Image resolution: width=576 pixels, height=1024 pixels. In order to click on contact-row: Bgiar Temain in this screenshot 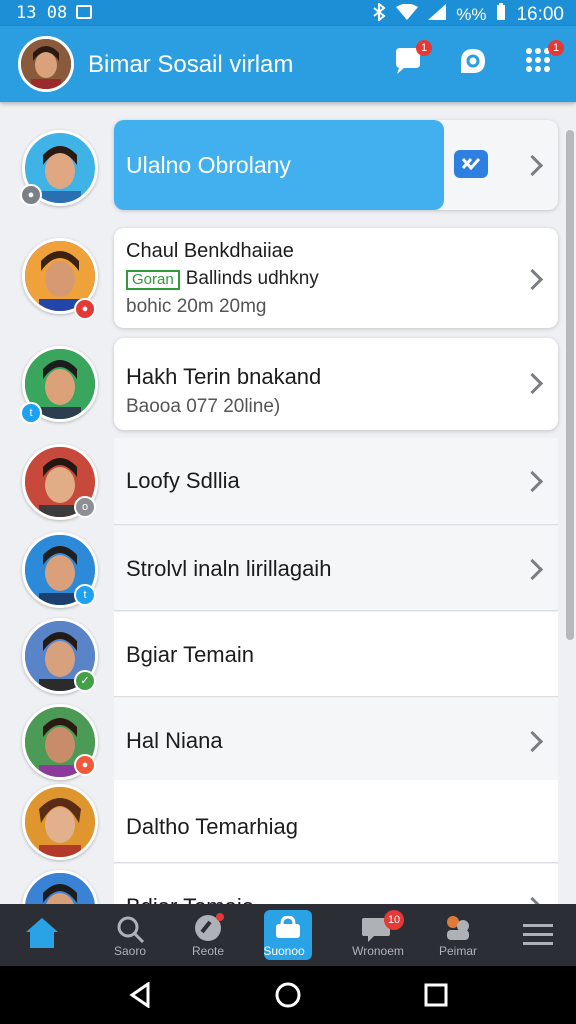, I will do `click(336, 654)`.